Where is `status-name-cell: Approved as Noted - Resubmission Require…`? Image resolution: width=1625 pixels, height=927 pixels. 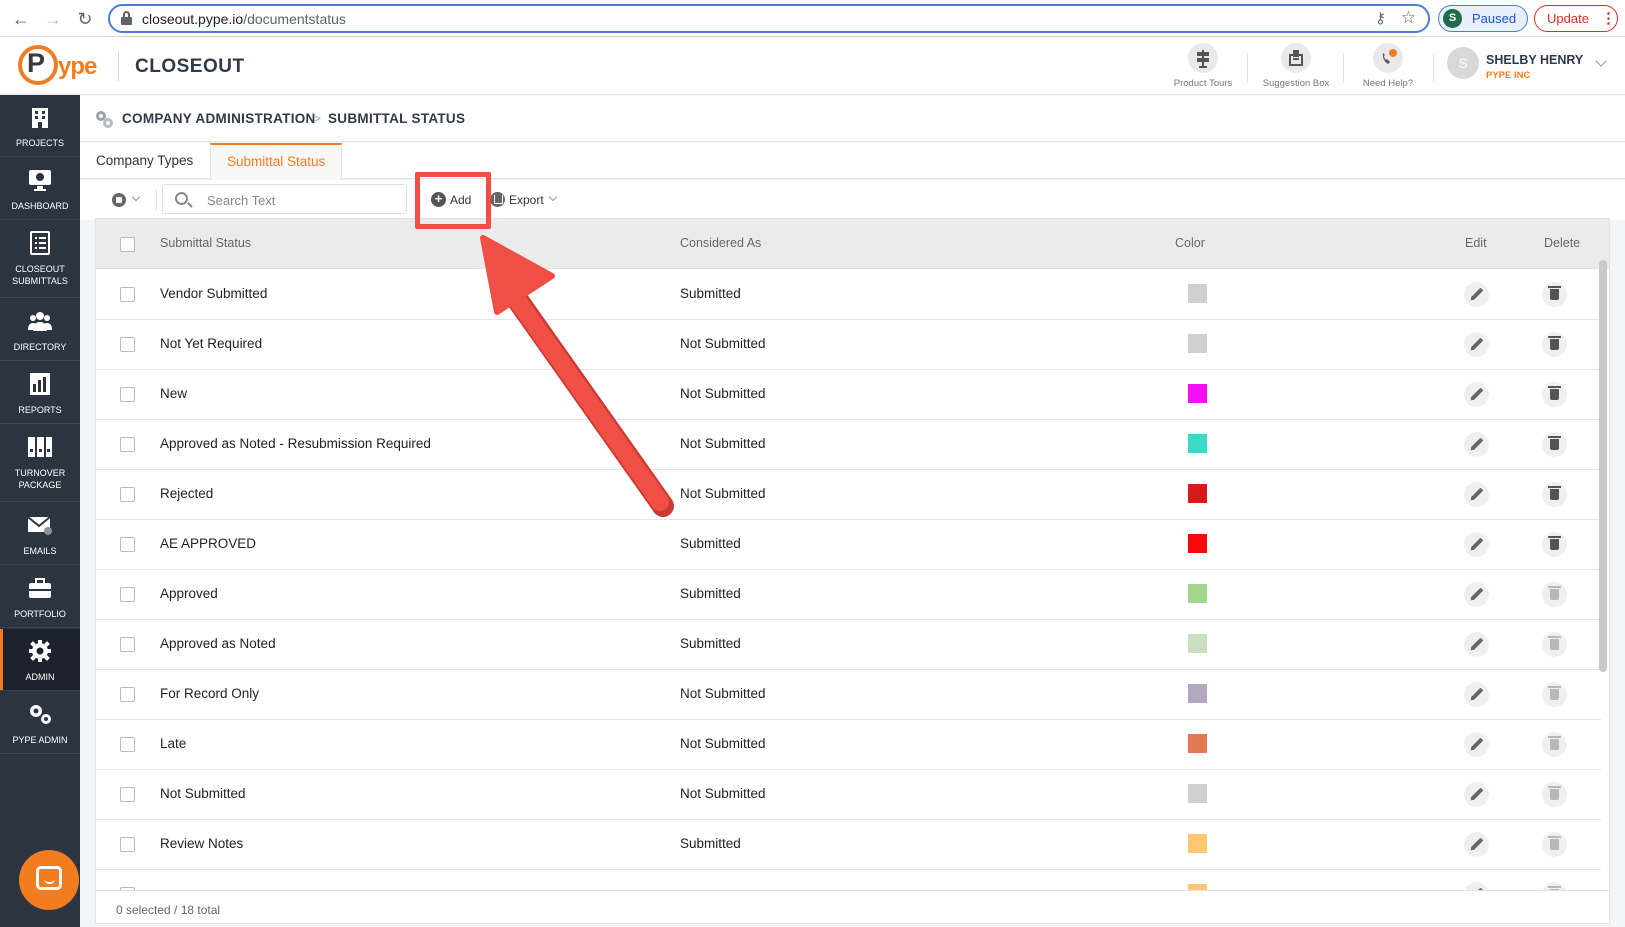 status-name-cell: Approved as Noted - Resubmission Require… is located at coordinates (295, 443).